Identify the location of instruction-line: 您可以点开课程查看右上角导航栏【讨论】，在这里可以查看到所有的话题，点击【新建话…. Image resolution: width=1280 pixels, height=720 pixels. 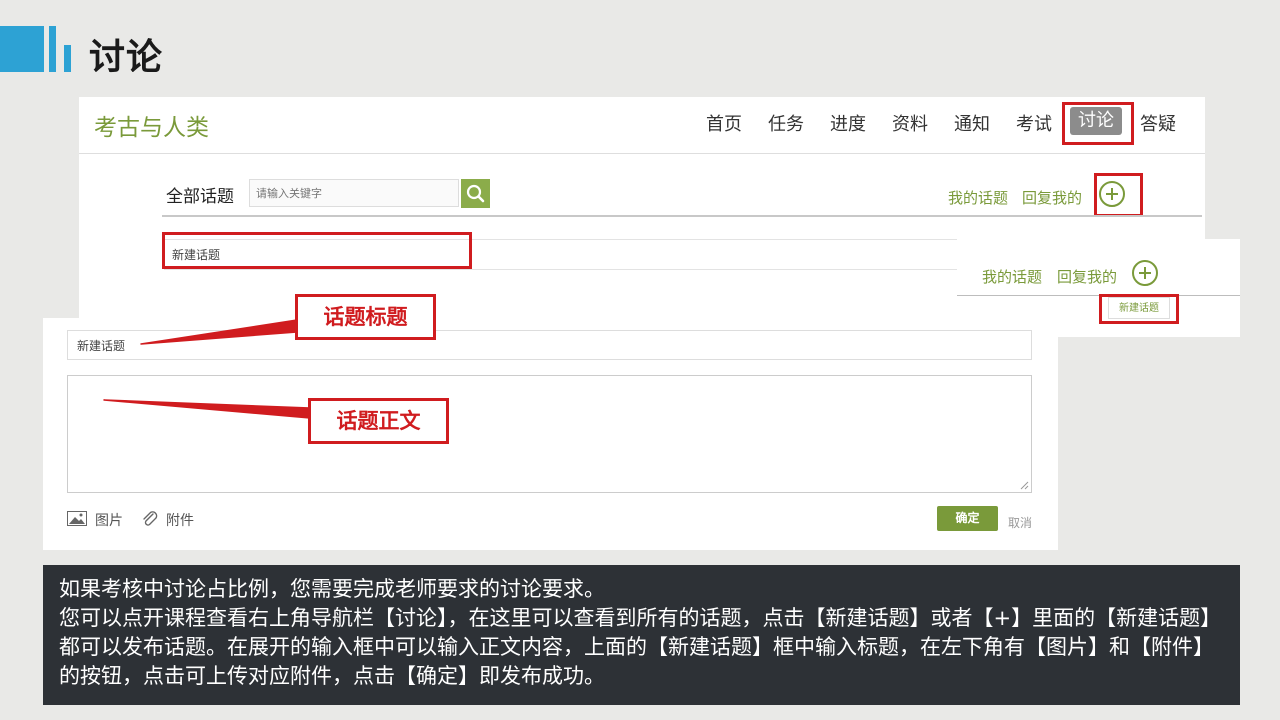
(640, 647).